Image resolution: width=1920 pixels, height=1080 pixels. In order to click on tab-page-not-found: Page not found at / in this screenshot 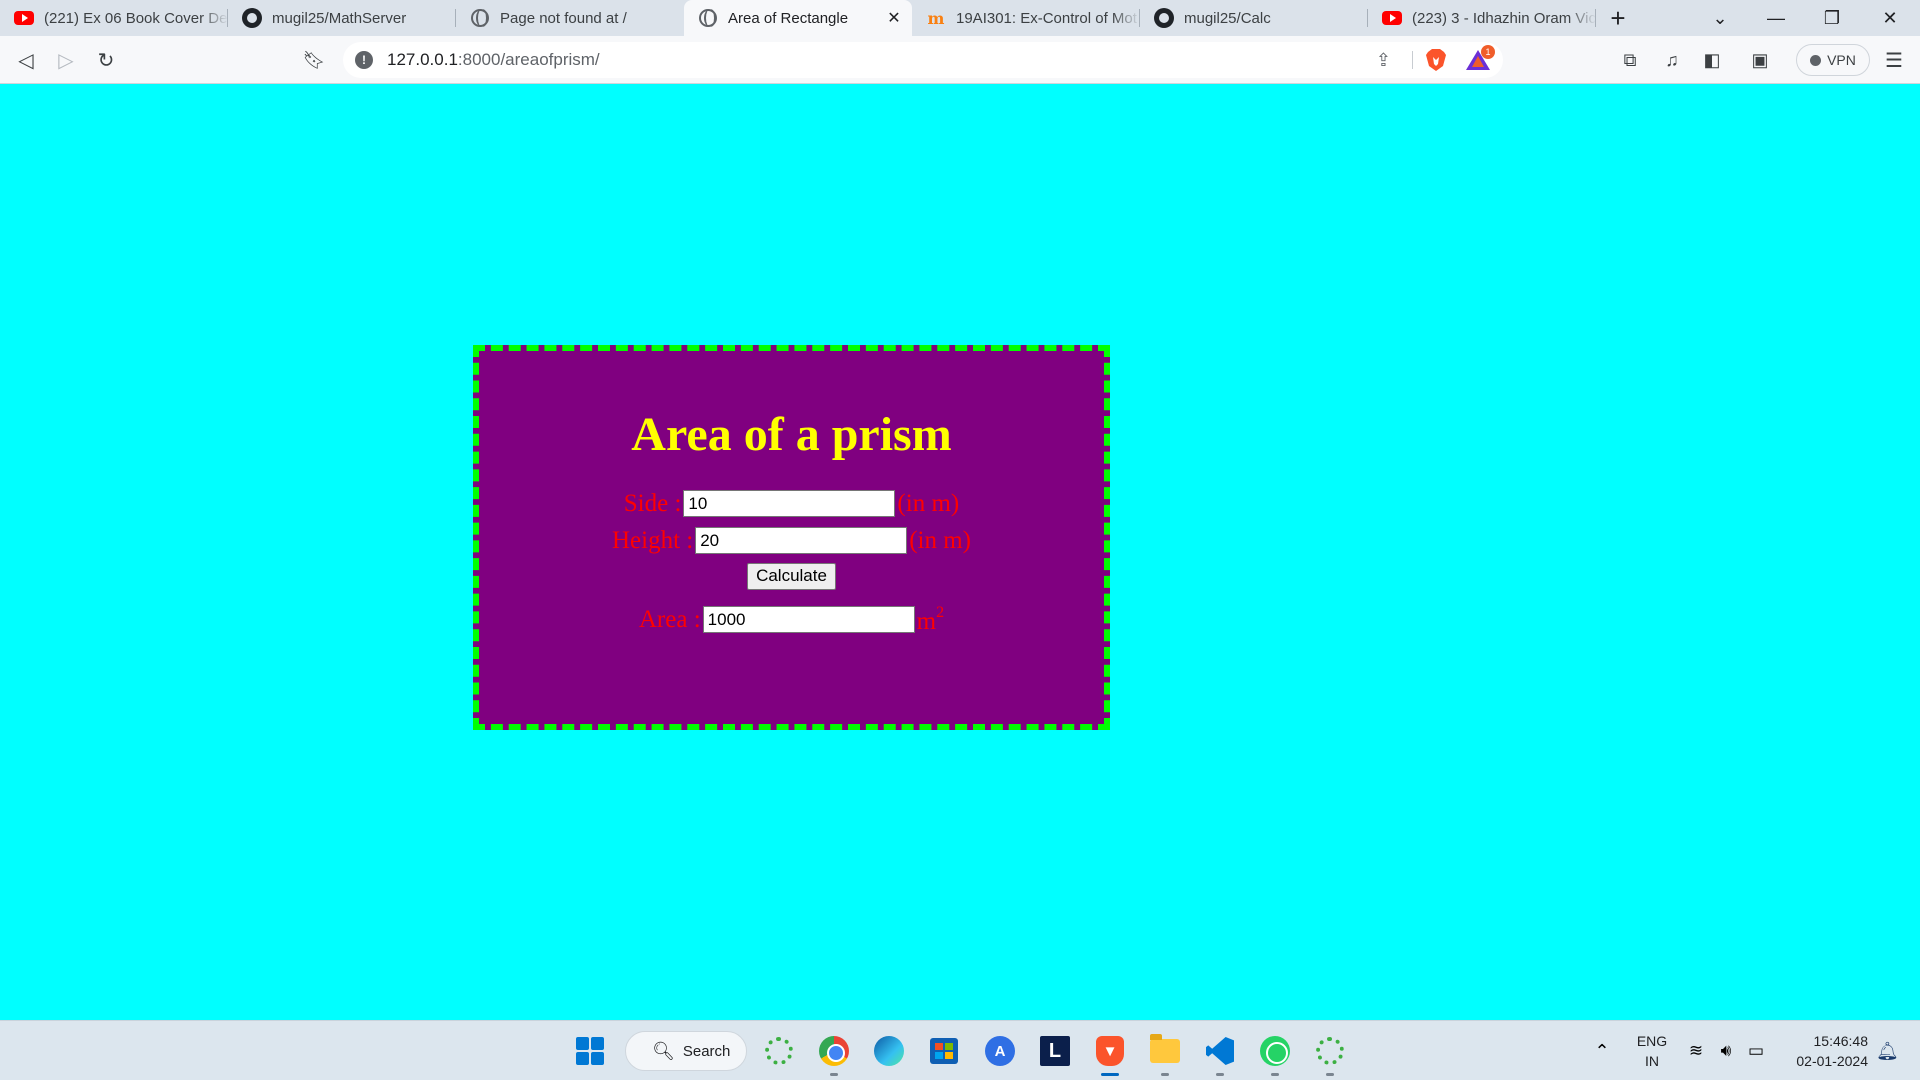, I will do `click(570, 18)`.